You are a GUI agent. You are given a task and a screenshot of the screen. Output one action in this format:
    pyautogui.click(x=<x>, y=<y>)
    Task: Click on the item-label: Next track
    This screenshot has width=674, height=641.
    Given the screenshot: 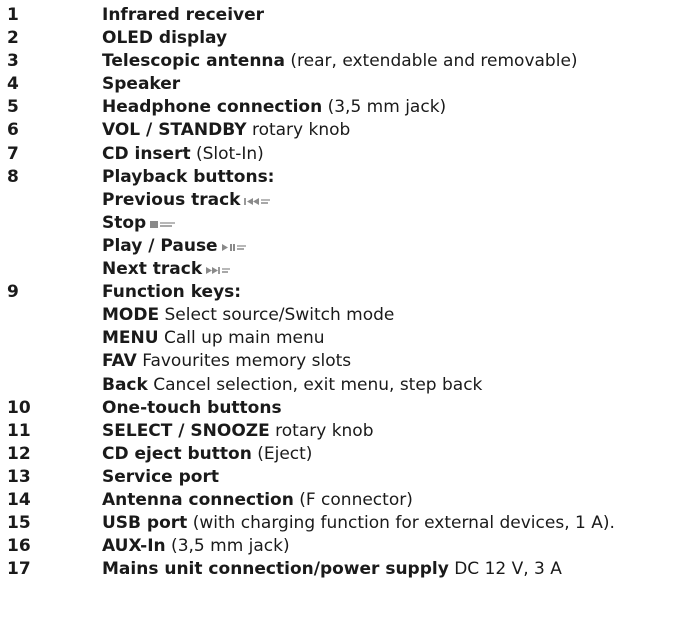 What is the action you would take?
    pyautogui.click(x=152, y=269)
    